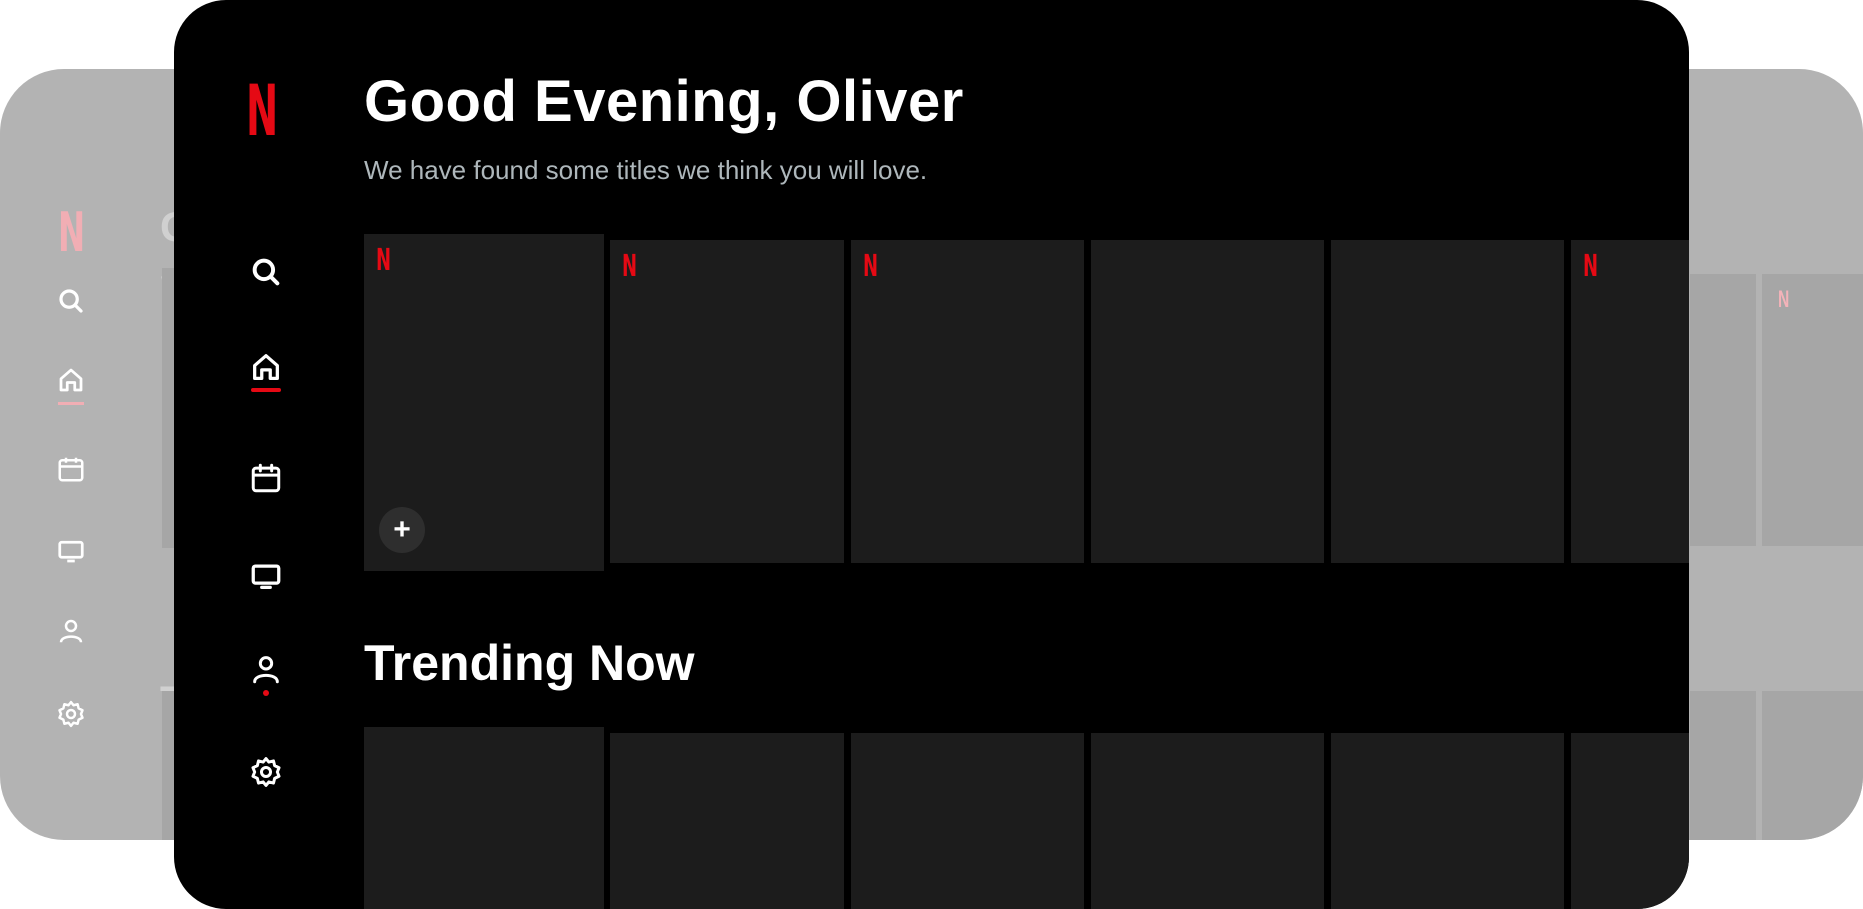 The height and width of the screenshot is (909, 1863). What do you see at coordinates (1784, 299) in the screenshot?
I see `background-card-logo: N` at bounding box center [1784, 299].